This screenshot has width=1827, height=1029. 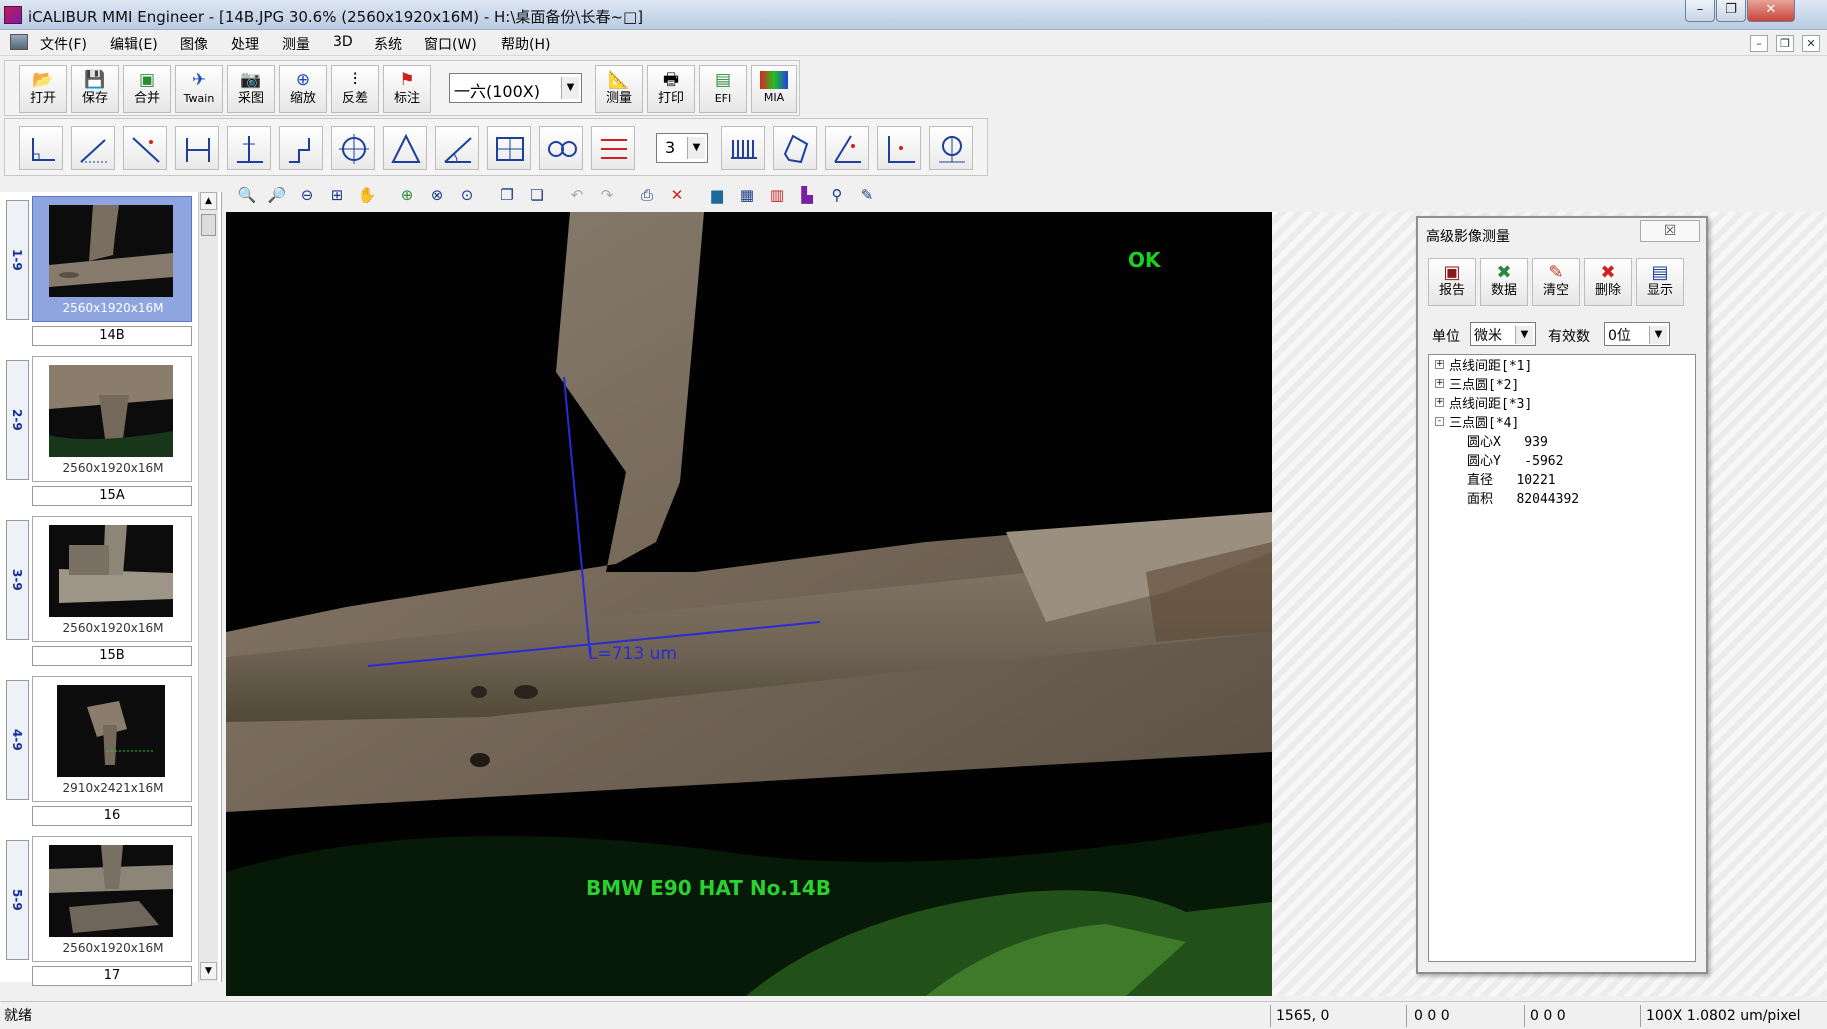 What do you see at coordinates (1439, 421) in the screenshot?
I see `tree-toggle: -` at bounding box center [1439, 421].